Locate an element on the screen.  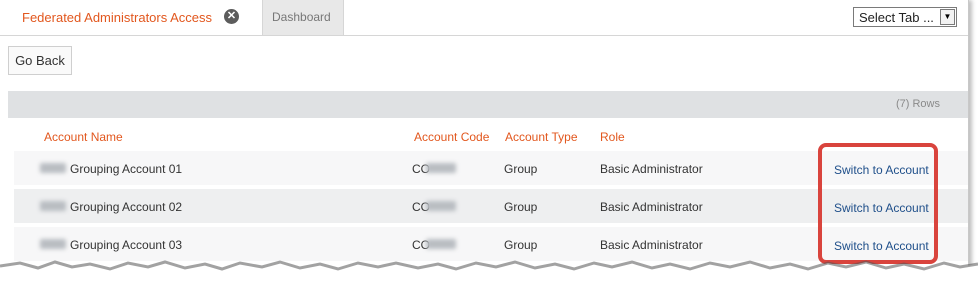
torn-edge-decoration is located at coordinates (489, 272).